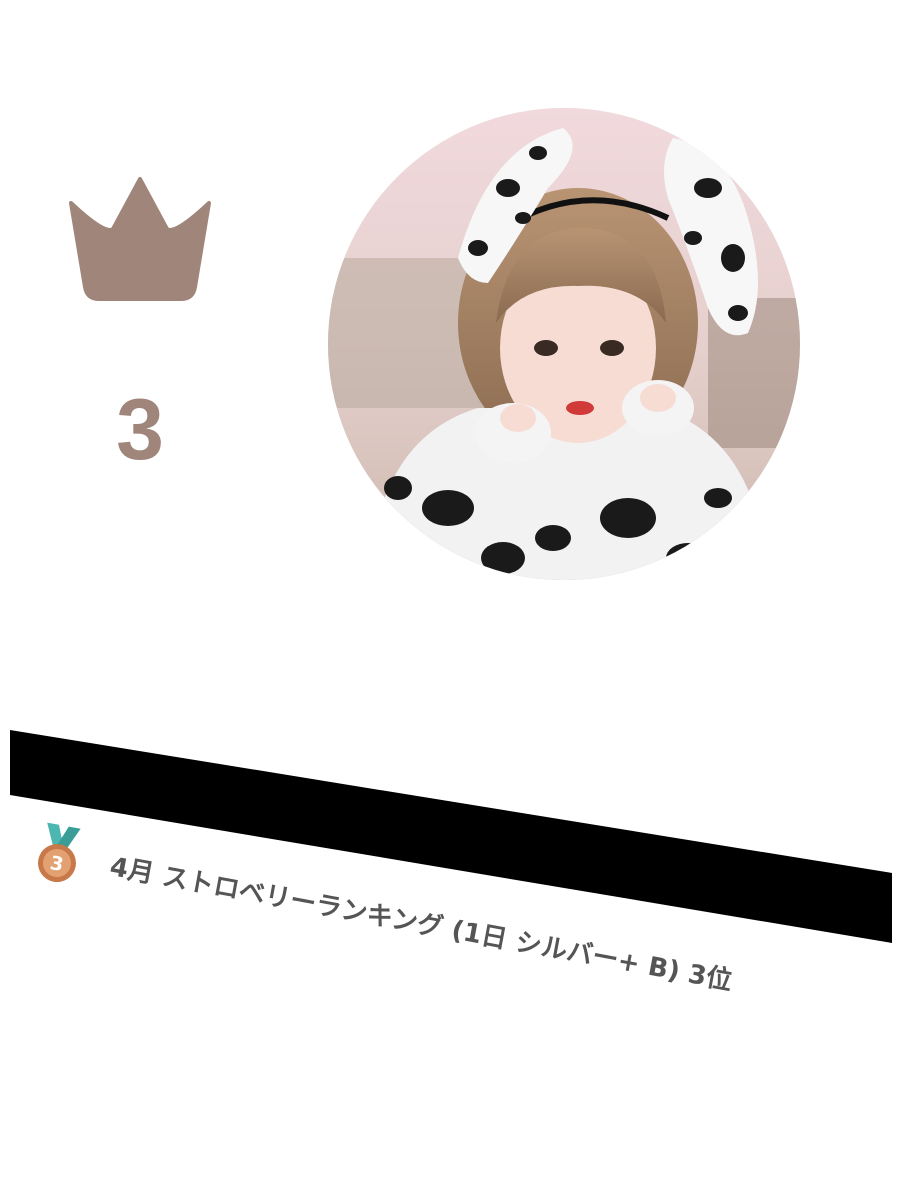  I want to click on crown-icon, so click(140, 239).